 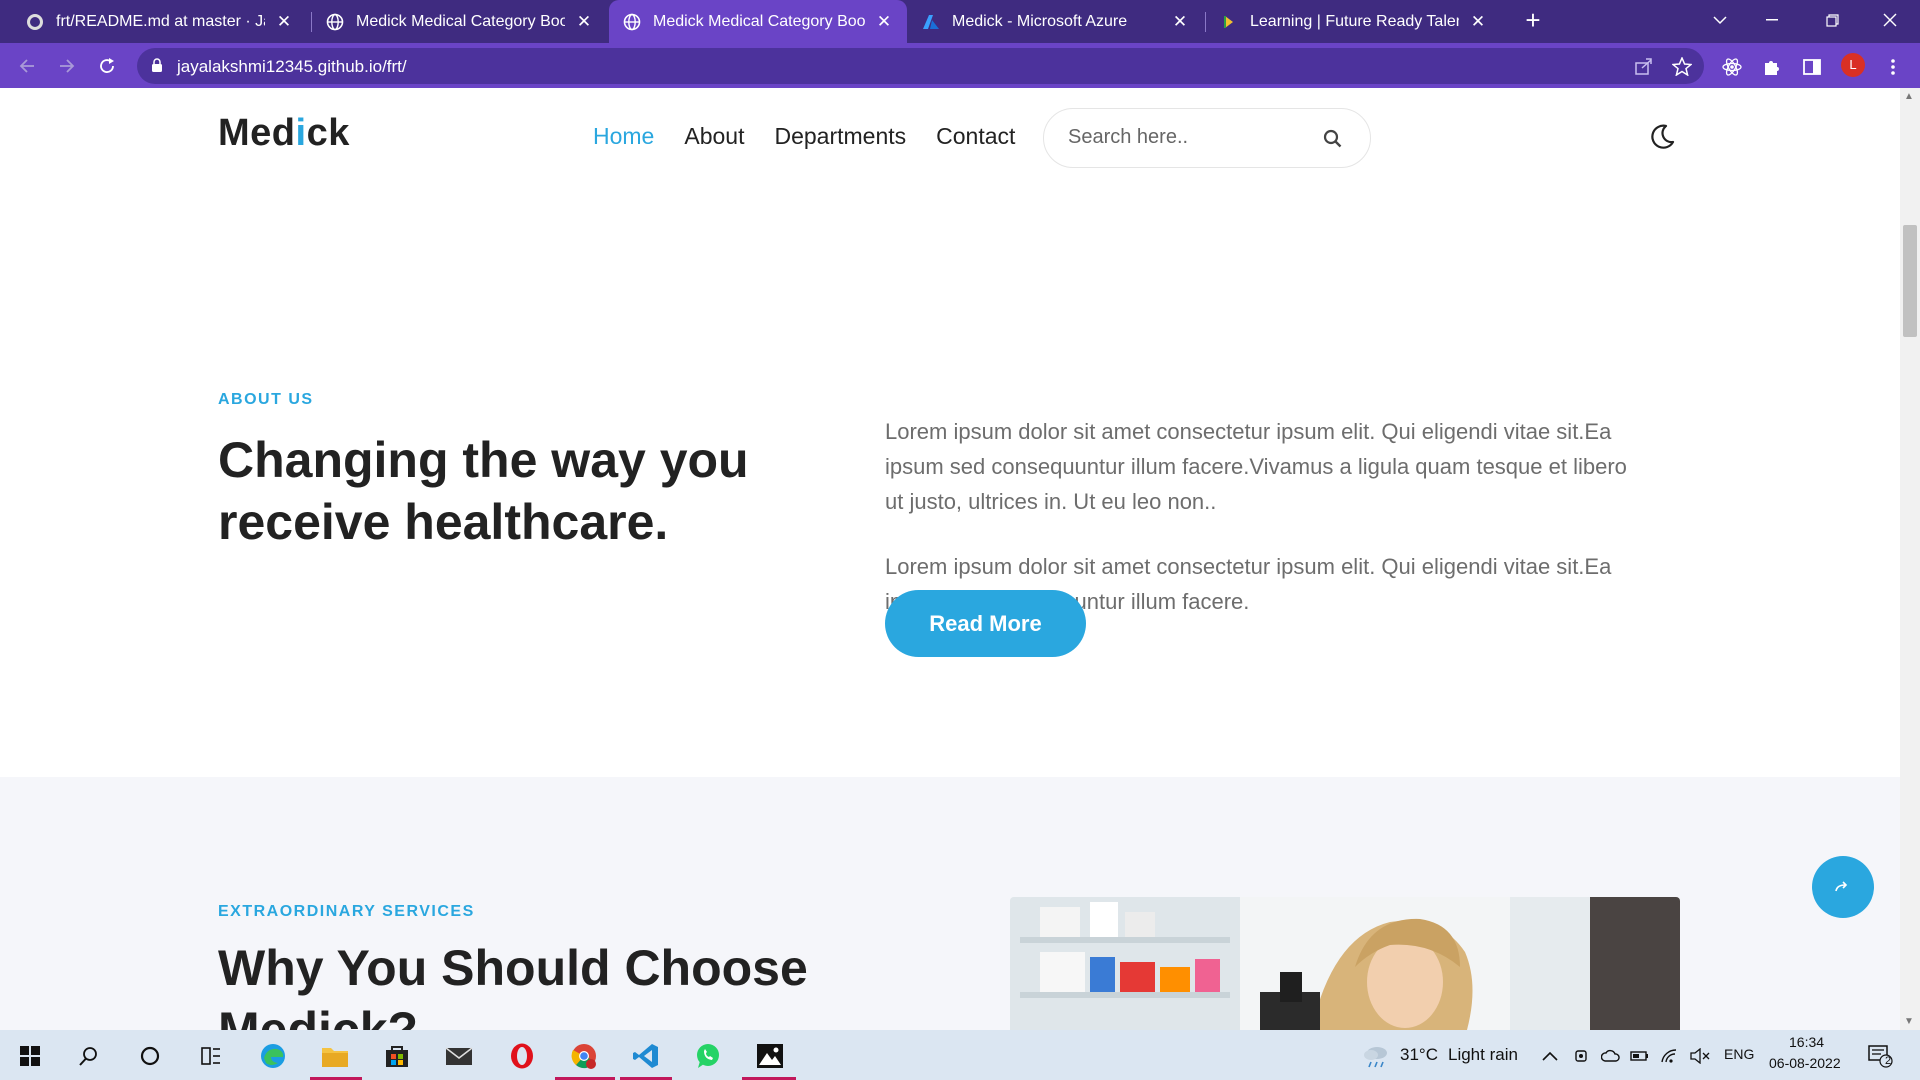 I want to click on nav-departments: Departments, so click(x=840, y=136).